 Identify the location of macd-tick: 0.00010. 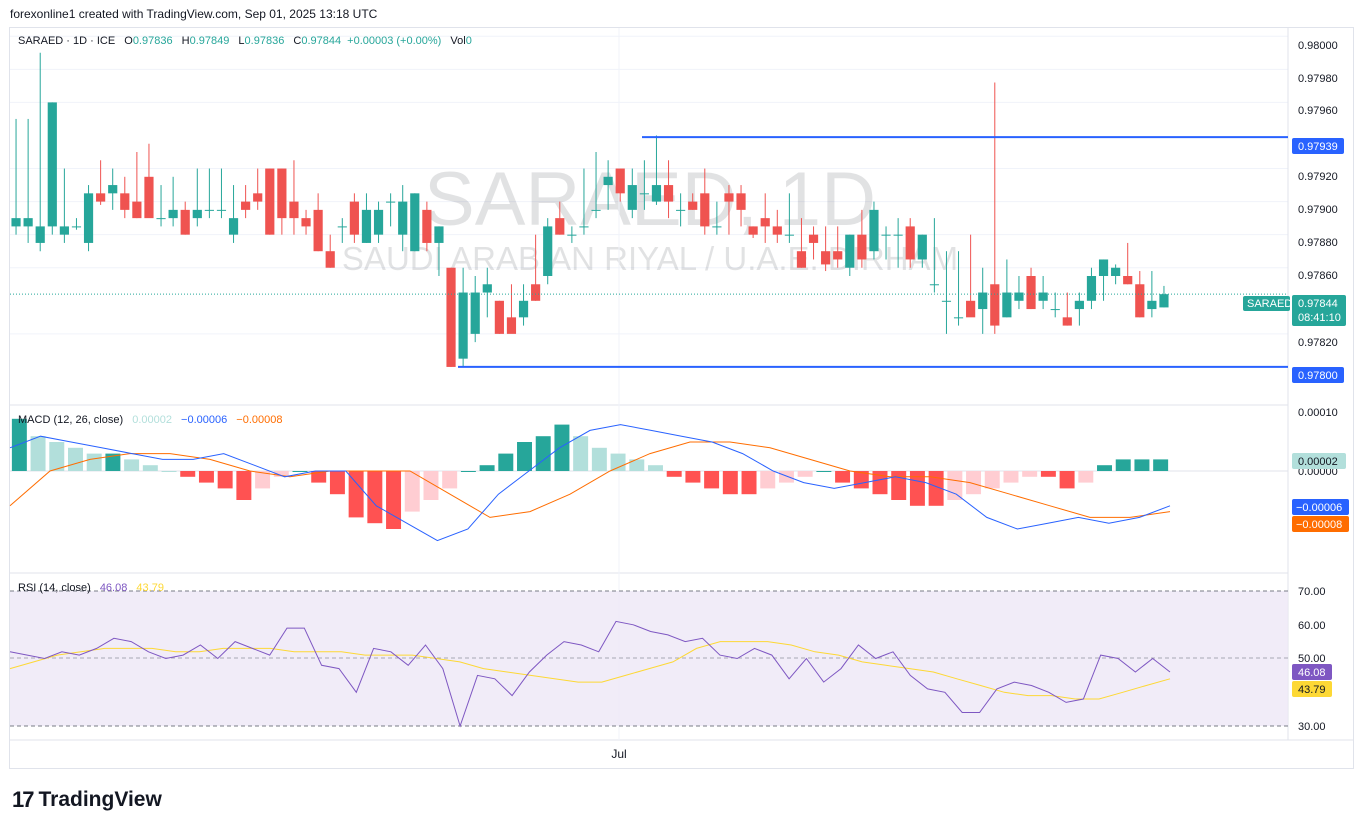
(1318, 413).